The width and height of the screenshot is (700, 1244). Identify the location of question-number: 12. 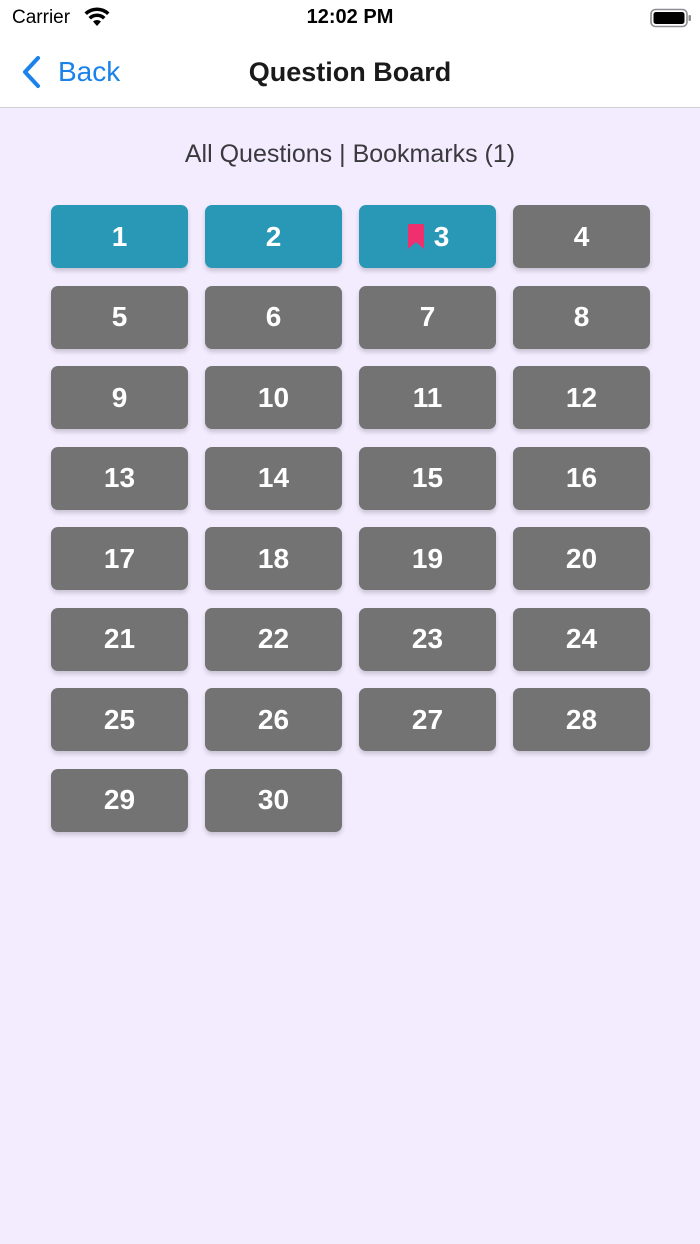
(581, 397).